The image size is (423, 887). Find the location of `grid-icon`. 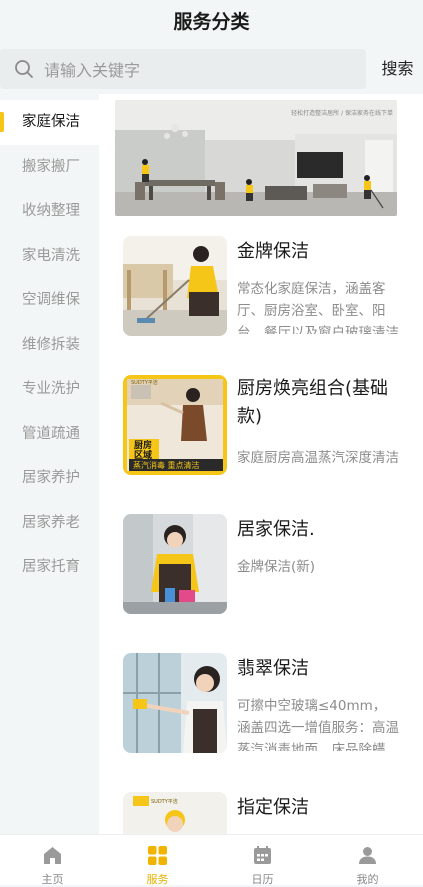

grid-icon is located at coordinates (157, 855).